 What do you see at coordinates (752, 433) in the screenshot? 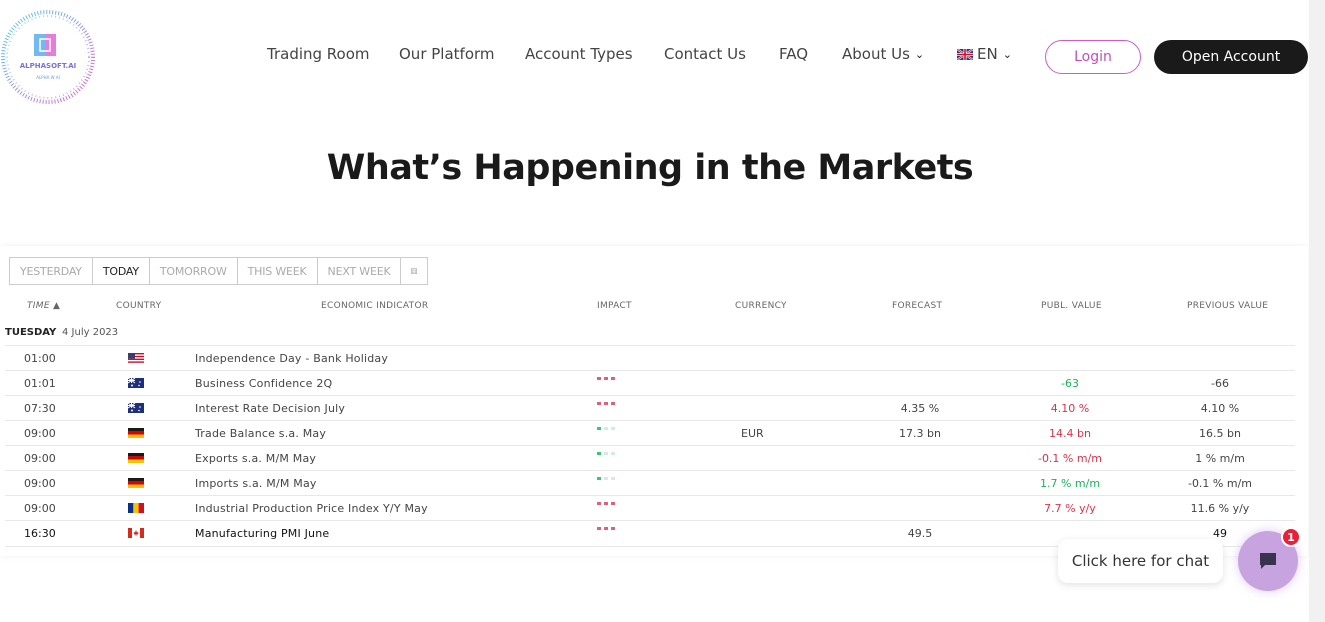
I see `row-currency: EUR` at bounding box center [752, 433].